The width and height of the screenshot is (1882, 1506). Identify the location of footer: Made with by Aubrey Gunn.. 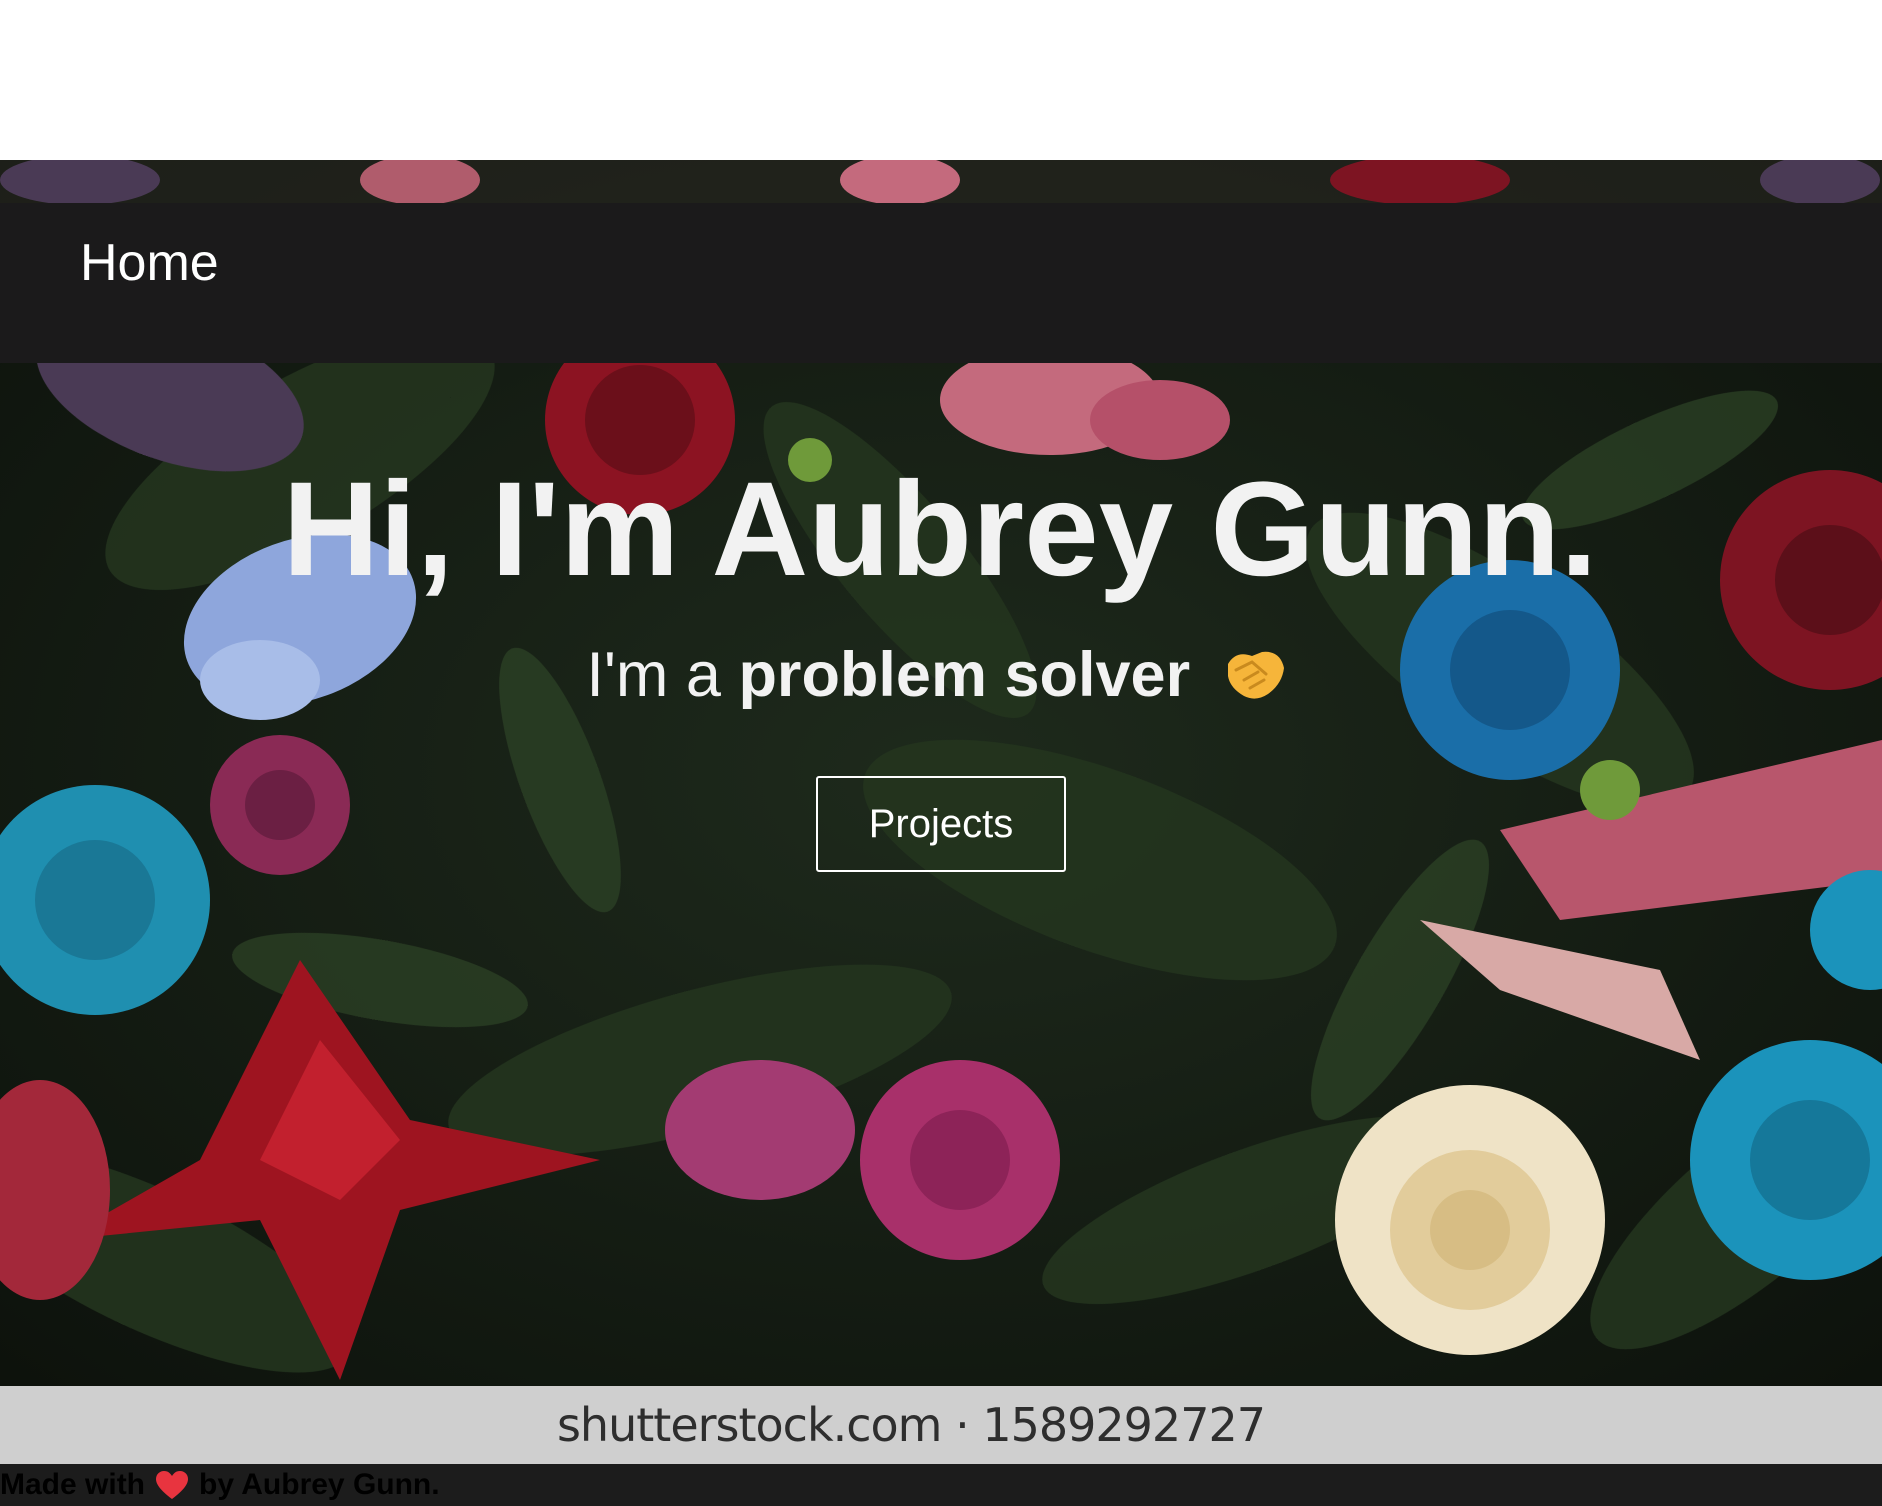
(941, 1485).